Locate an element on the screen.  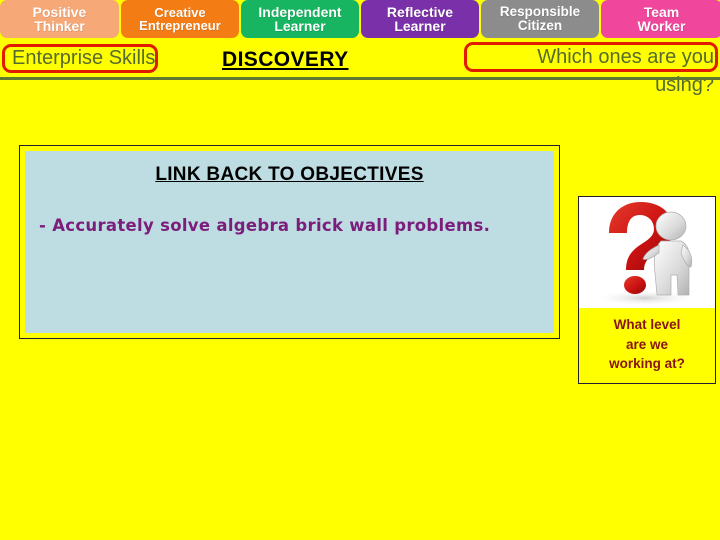
question-caption: What level are we working at? is located at coordinates (647, 345).